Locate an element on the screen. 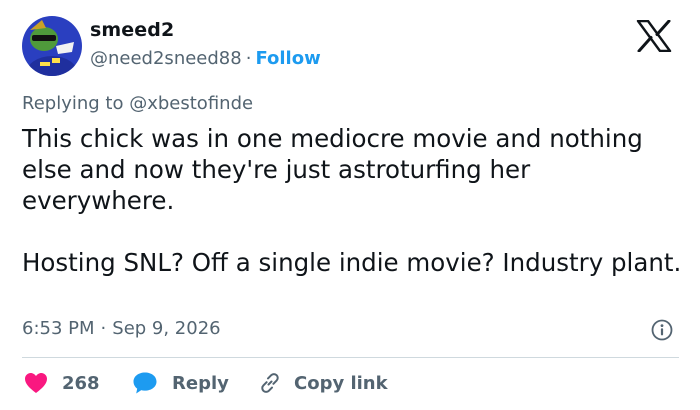 Image resolution: width=700 pixels, height=410 pixels. copy-link-button: Copy link is located at coordinates (323, 383).